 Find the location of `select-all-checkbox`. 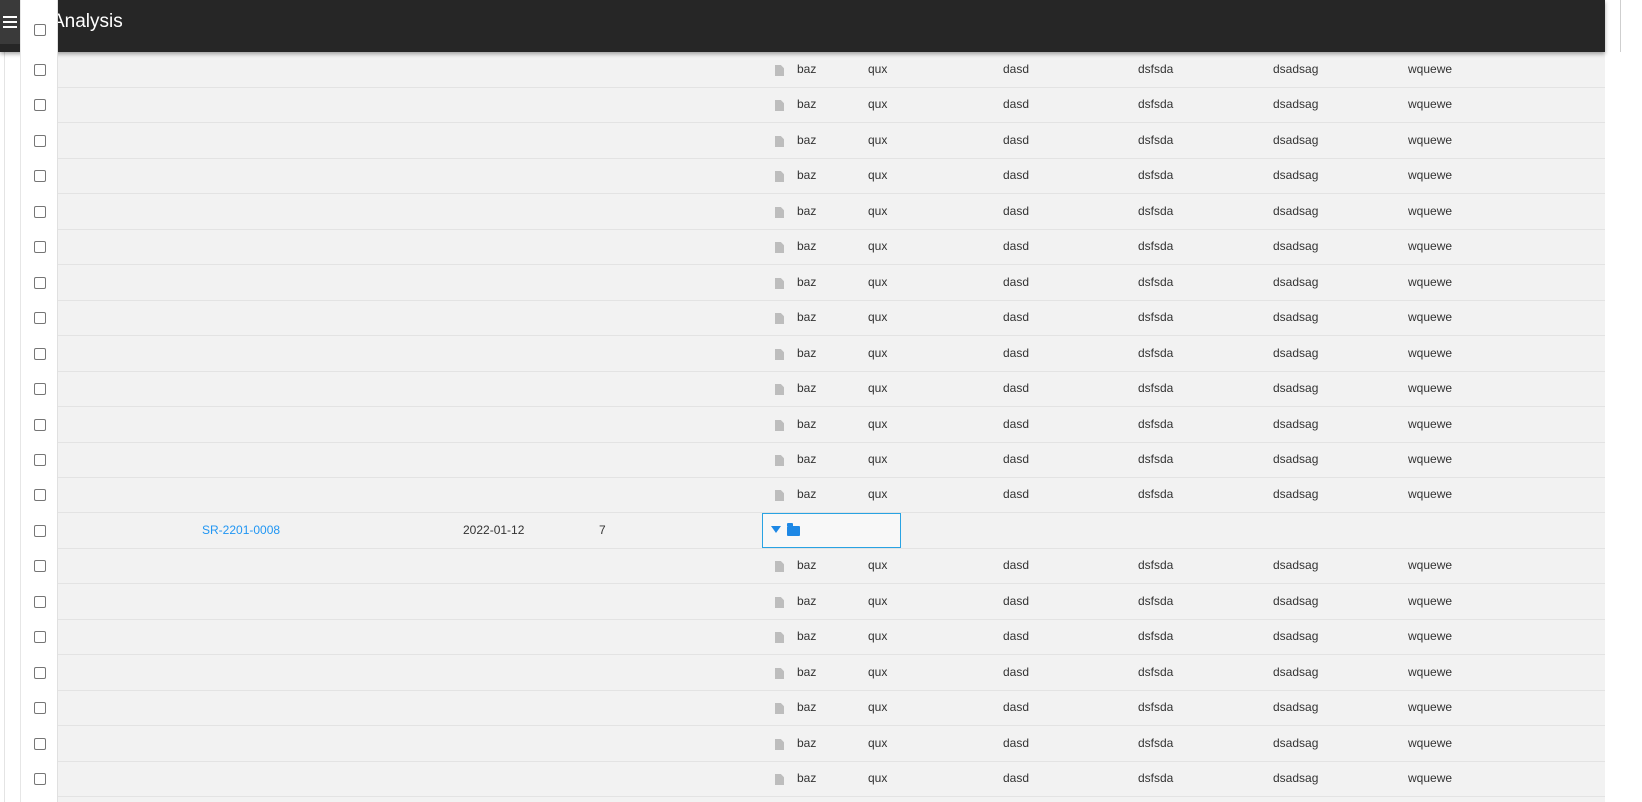

select-all-checkbox is located at coordinates (40, 30).